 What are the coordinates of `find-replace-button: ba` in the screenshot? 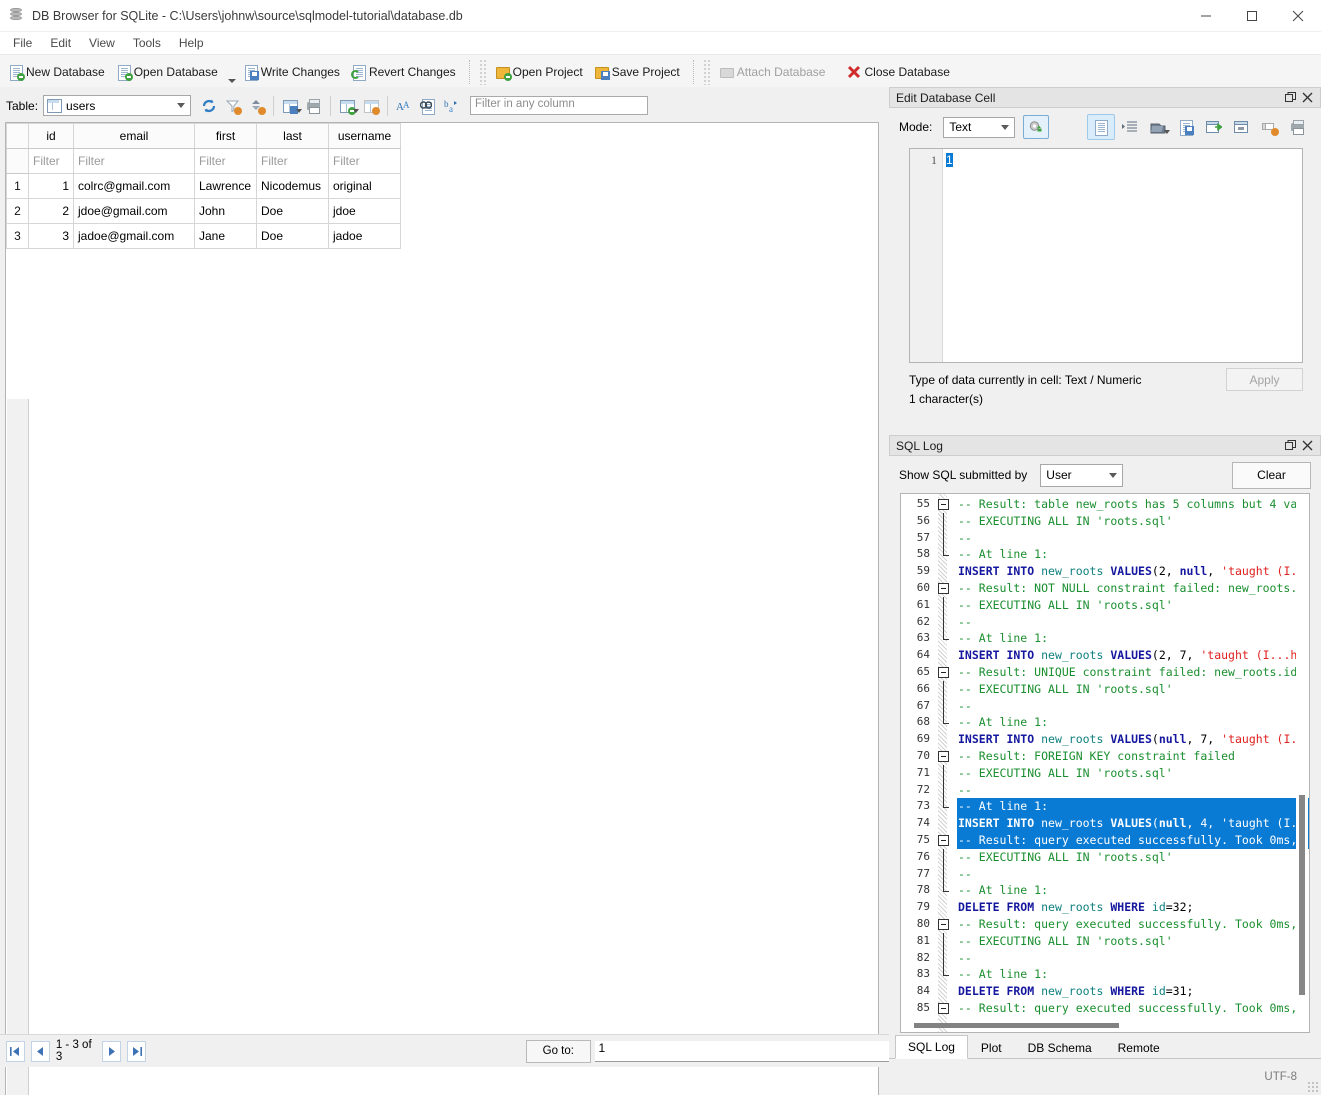 It's located at (452, 106).